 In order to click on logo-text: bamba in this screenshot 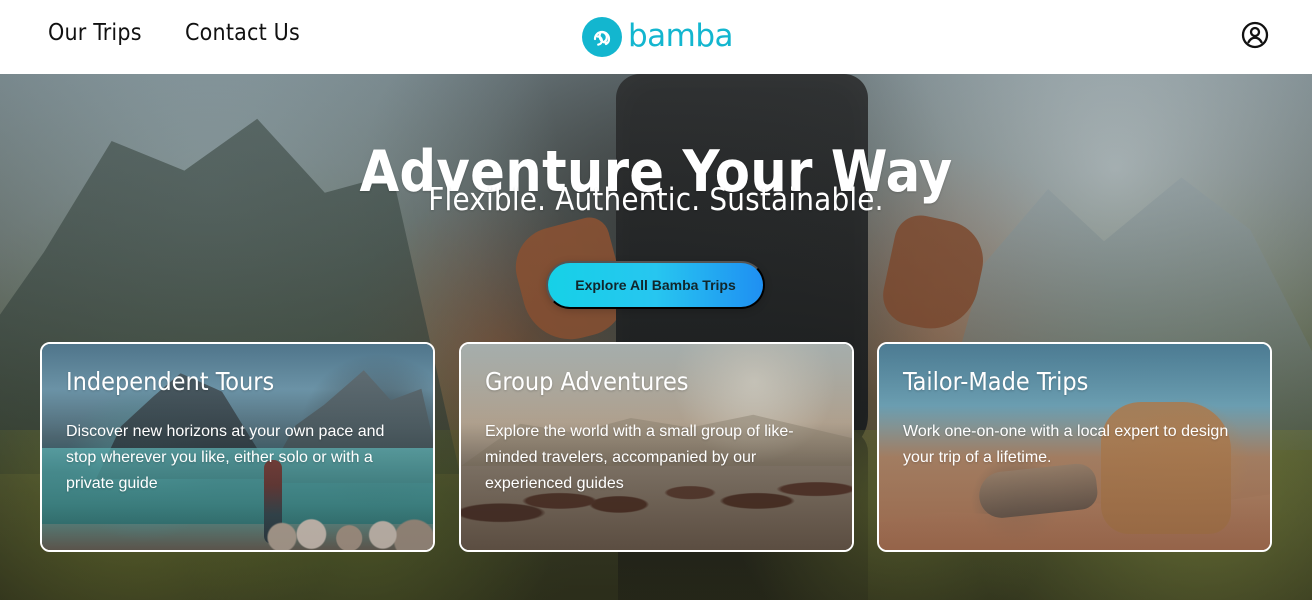, I will do `click(681, 35)`.